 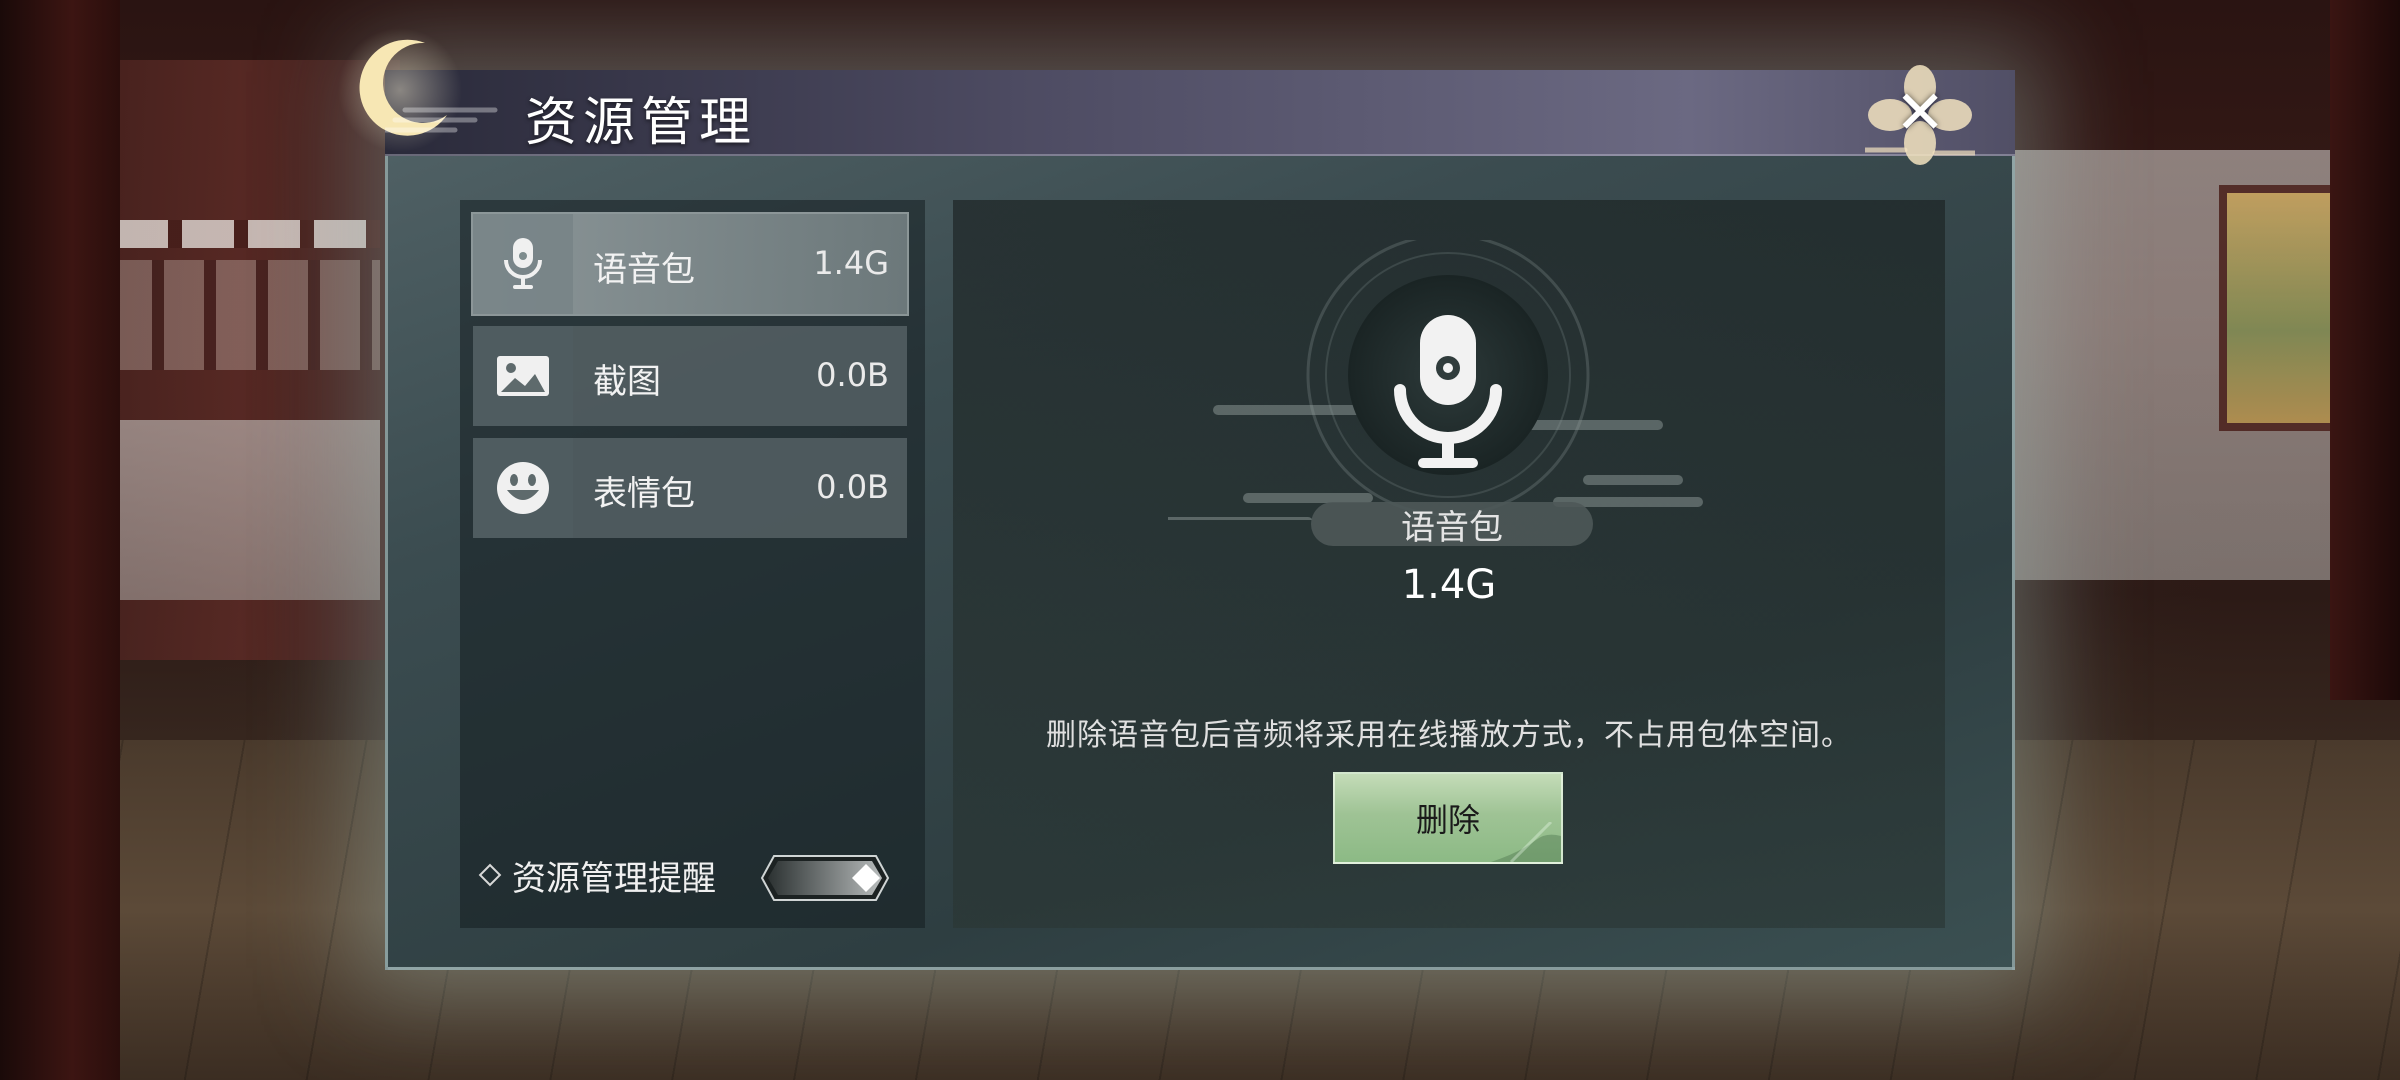 What do you see at coordinates (1449, 585) in the screenshot?
I see `detail-size: 1.4G` at bounding box center [1449, 585].